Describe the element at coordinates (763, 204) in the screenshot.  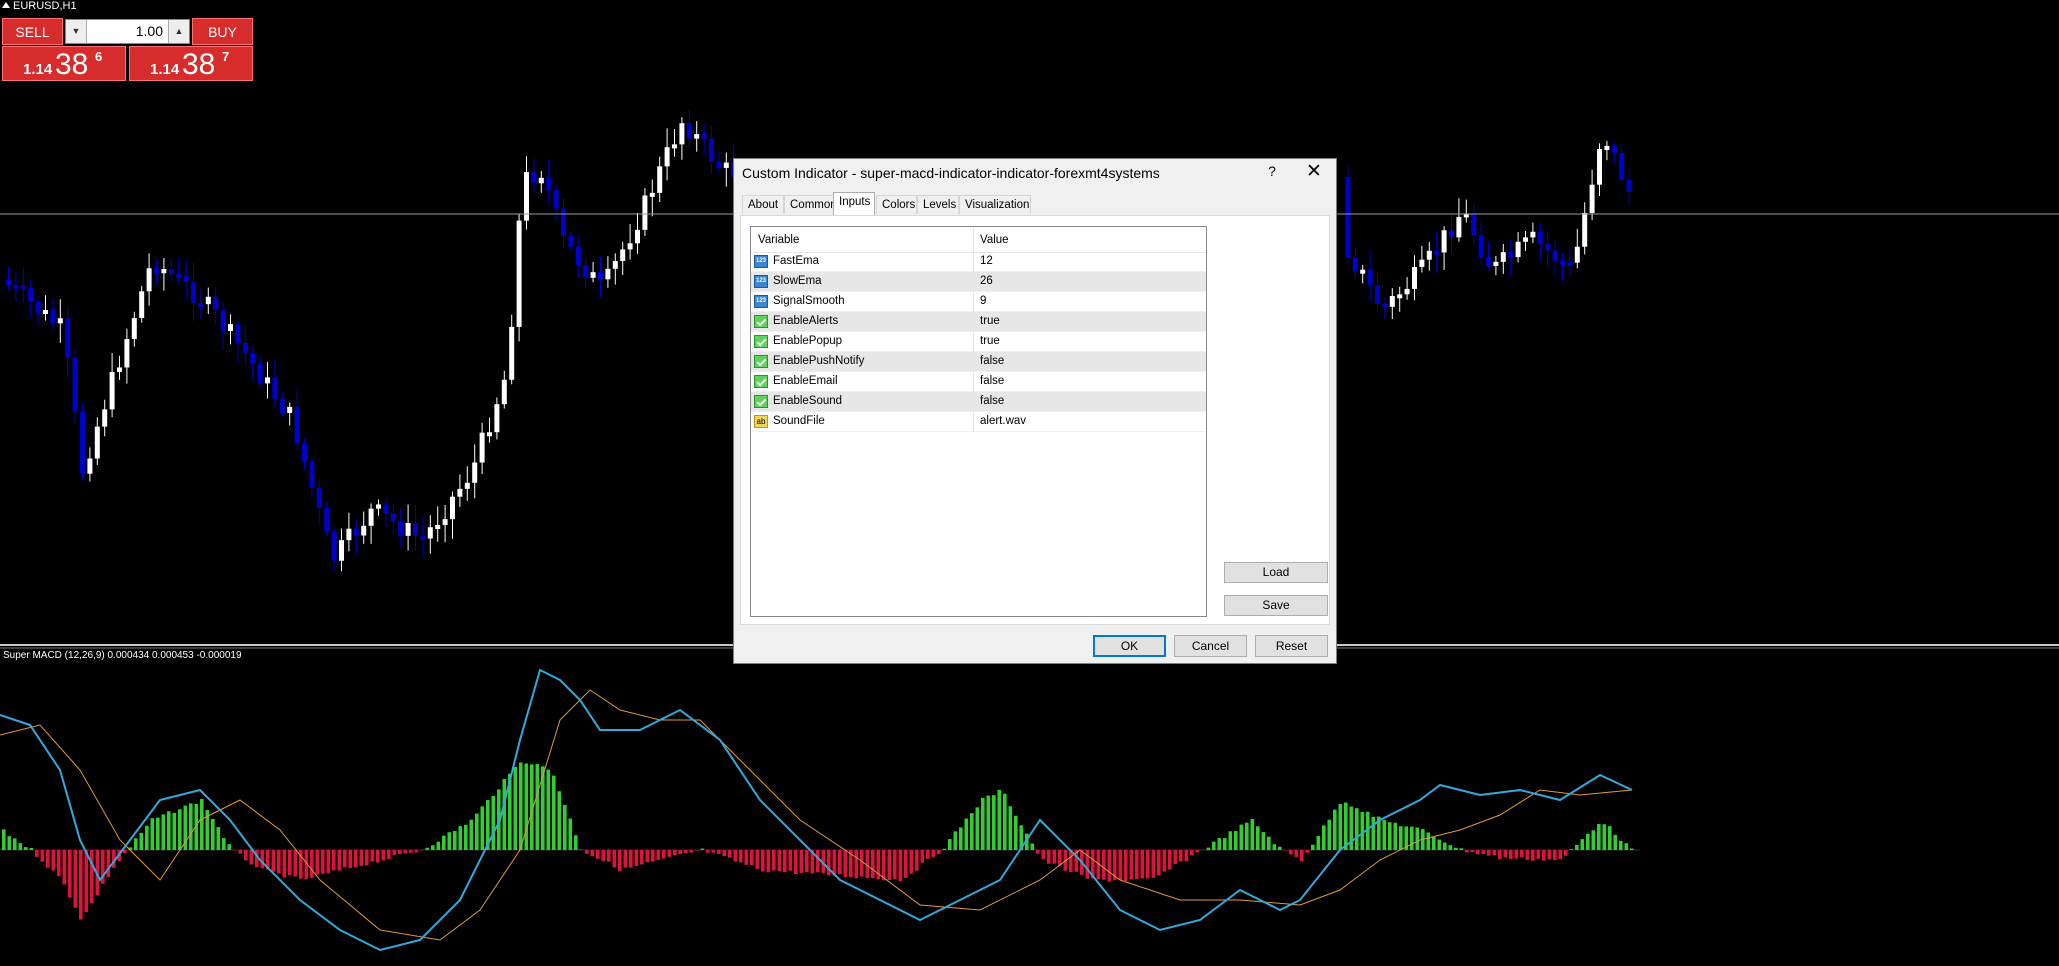
I see `tab-about: About` at that location.